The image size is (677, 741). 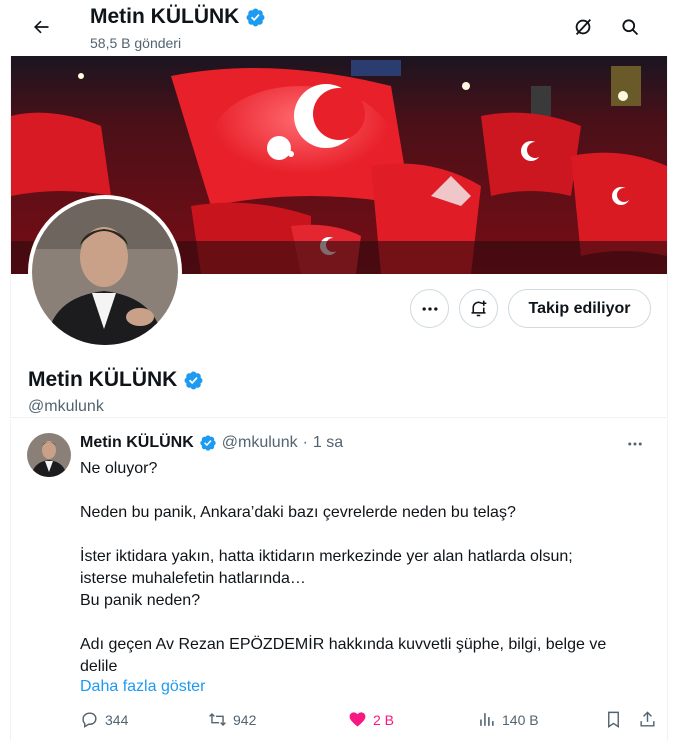 What do you see at coordinates (339, 28) in the screenshot?
I see `top-bar: Metin KÜLÜNK 58,5 B gönderi` at bounding box center [339, 28].